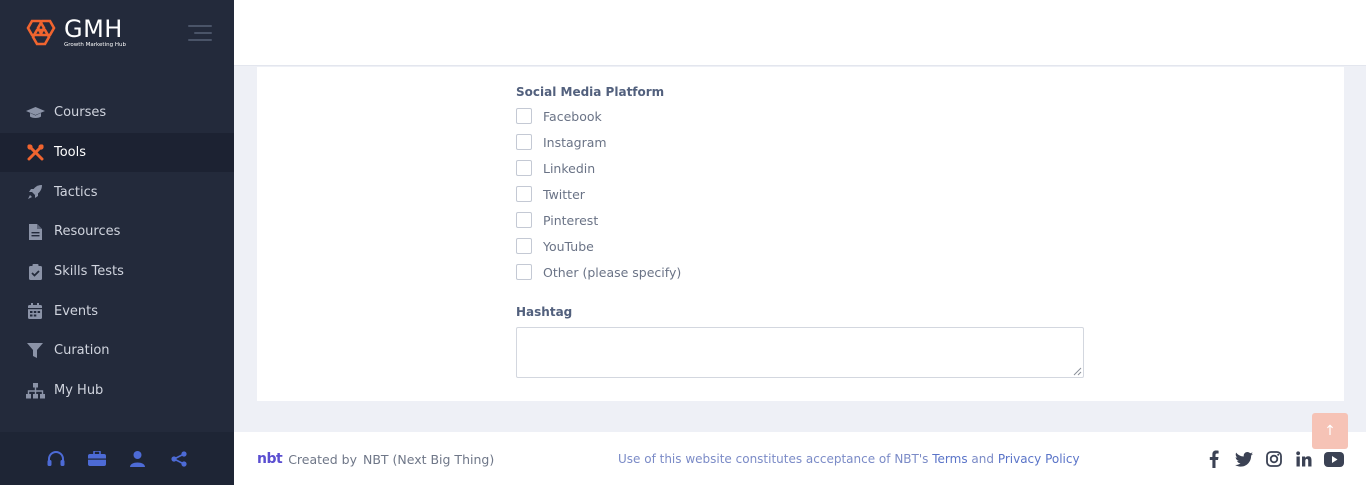 The height and width of the screenshot is (485, 1366). What do you see at coordinates (572, 116) in the screenshot?
I see `checkbox-label: Facebook` at bounding box center [572, 116].